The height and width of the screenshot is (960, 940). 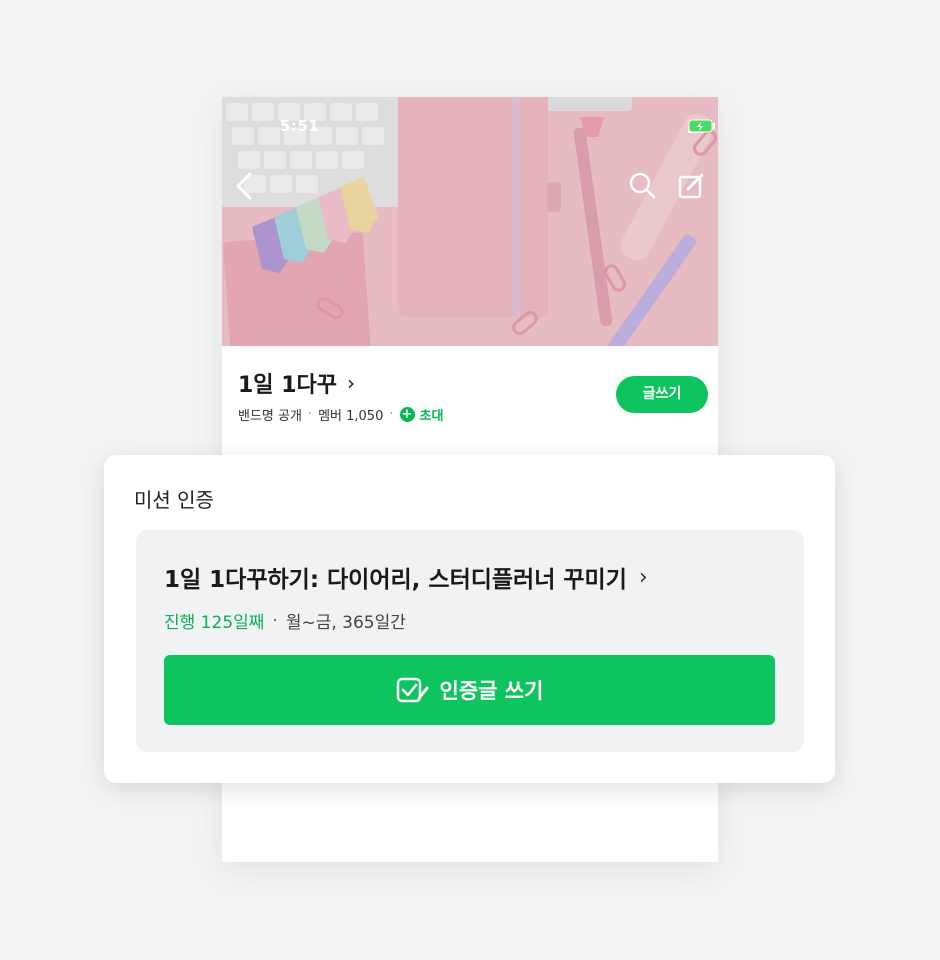 I want to click on mission-header: 미션 인증, so click(x=174, y=500).